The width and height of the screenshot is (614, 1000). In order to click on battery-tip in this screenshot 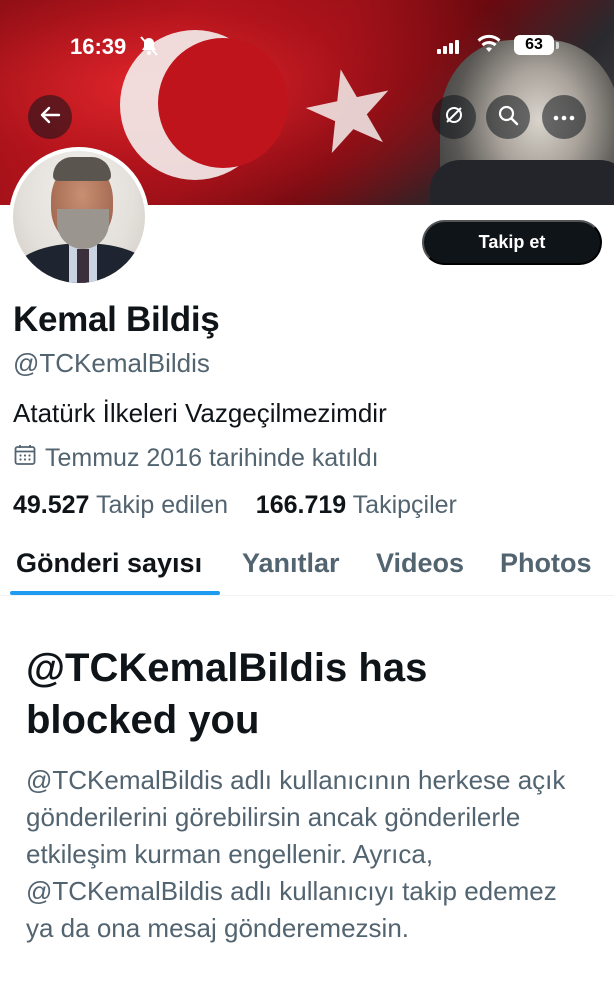, I will do `click(557, 45)`.